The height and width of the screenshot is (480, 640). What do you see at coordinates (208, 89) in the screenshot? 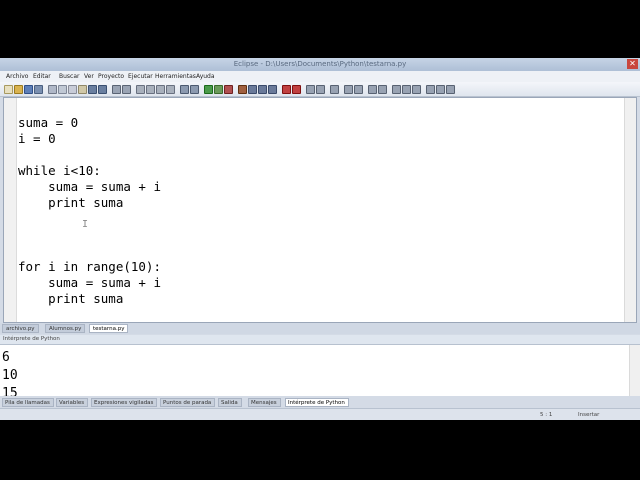
I see `run-icon` at bounding box center [208, 89].